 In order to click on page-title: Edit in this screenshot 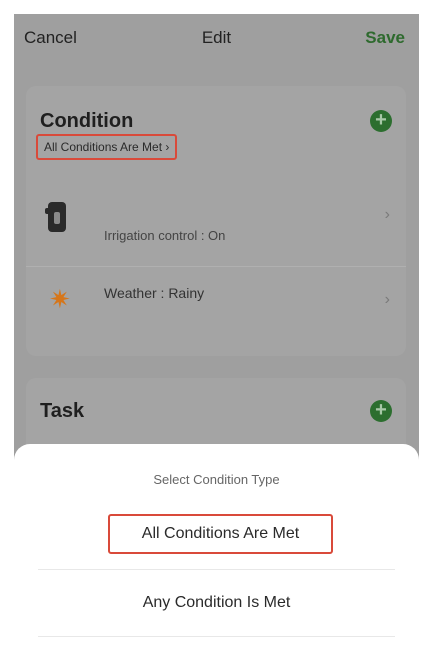, I will do `click(216, 37)`.